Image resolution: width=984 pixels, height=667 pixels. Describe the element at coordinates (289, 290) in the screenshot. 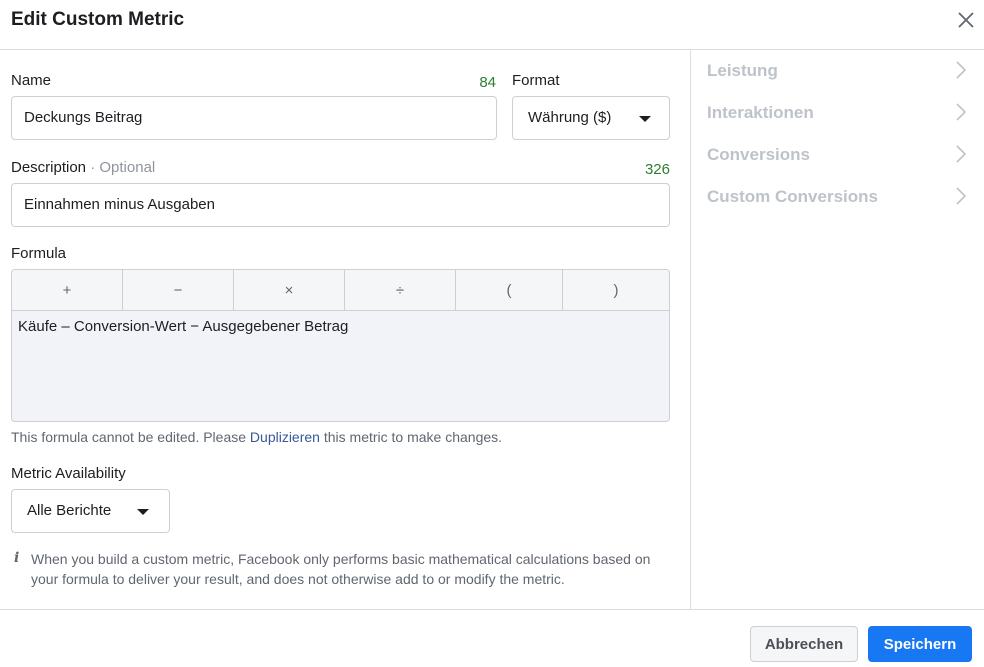

I see `operator-multiply-button: ×` at that location.